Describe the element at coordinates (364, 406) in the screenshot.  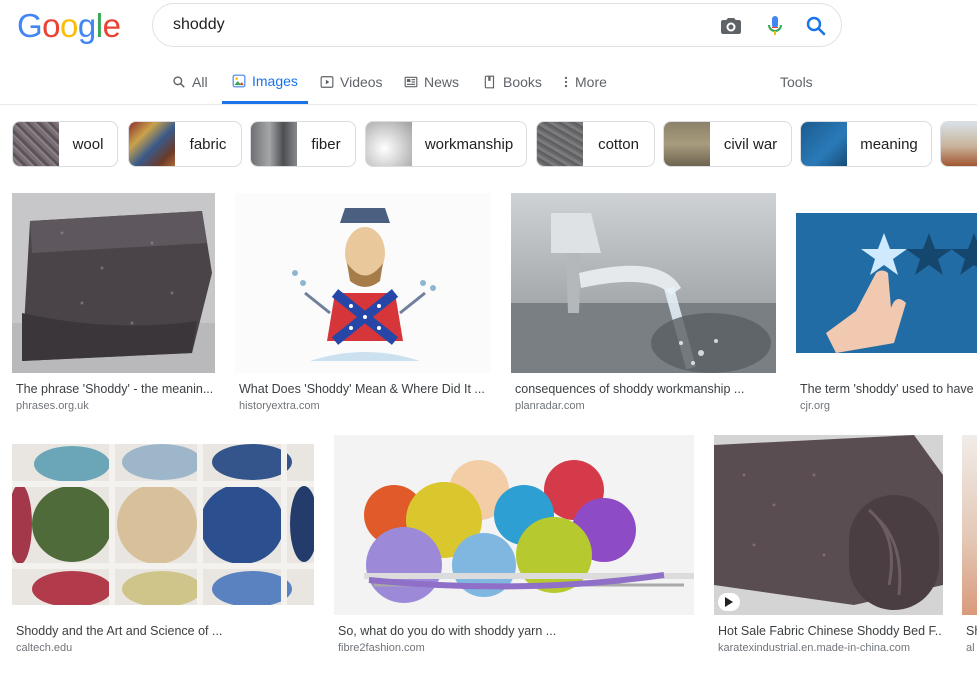
I see `result-source: historyextra.com` at that location.